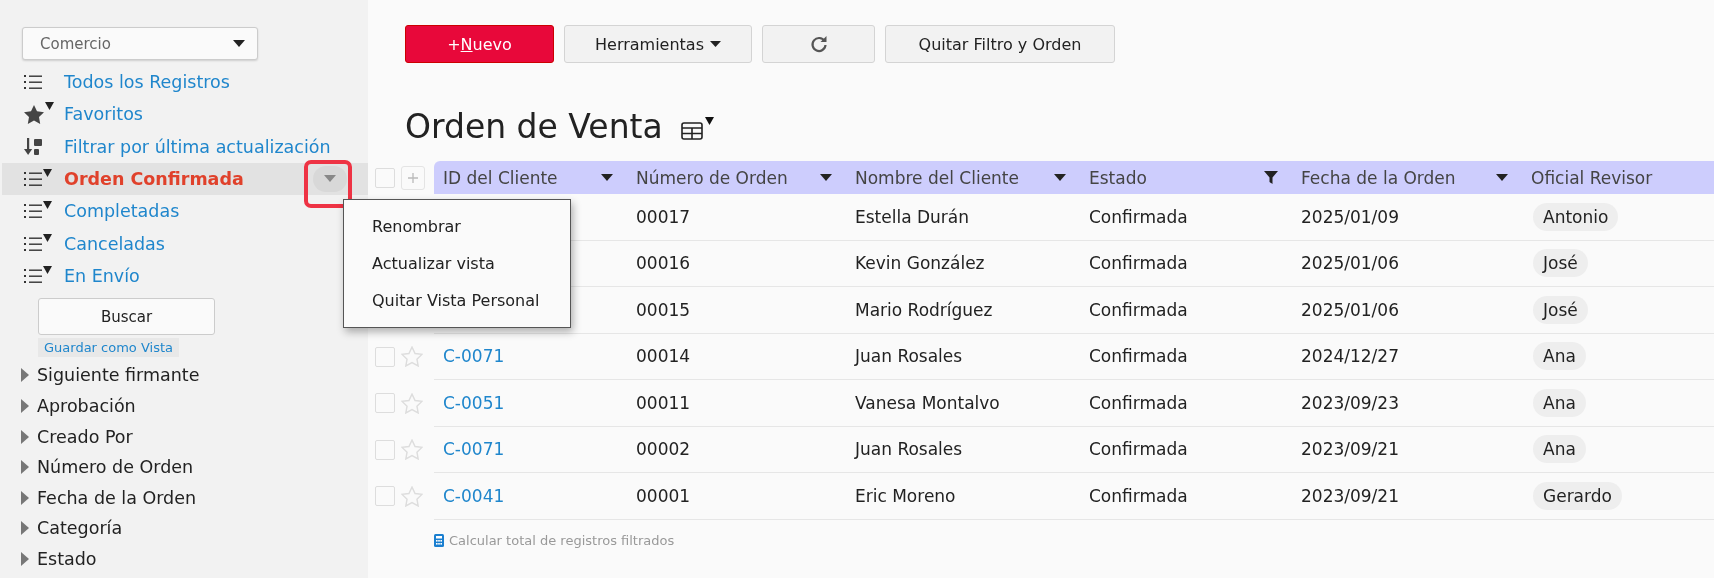  I want to click on sort-icon, so click(34, 146).